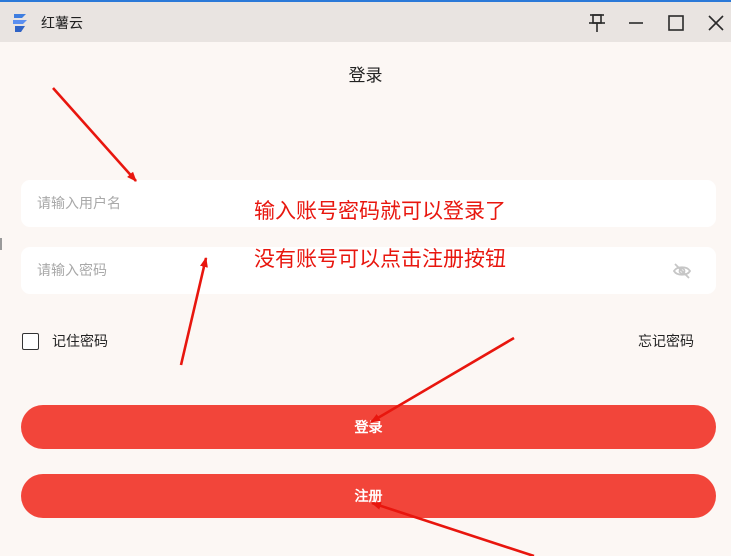  Describe the element at coordinates (368, 496) in the screenshot. I see `register-button: 注册` at that location.